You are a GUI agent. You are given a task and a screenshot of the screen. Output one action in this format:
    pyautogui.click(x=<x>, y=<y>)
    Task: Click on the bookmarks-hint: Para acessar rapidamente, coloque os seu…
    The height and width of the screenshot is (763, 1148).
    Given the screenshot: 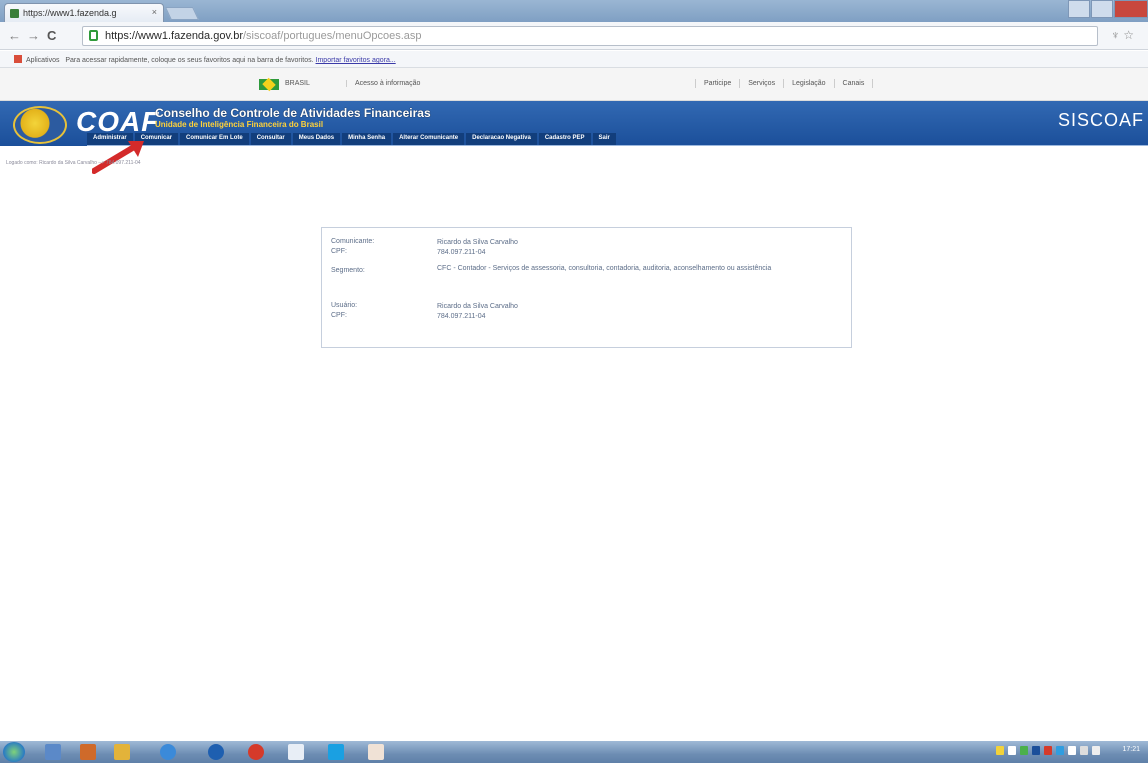 What is the action you would take?
    pyautogui.click(x=189, y=60)
    